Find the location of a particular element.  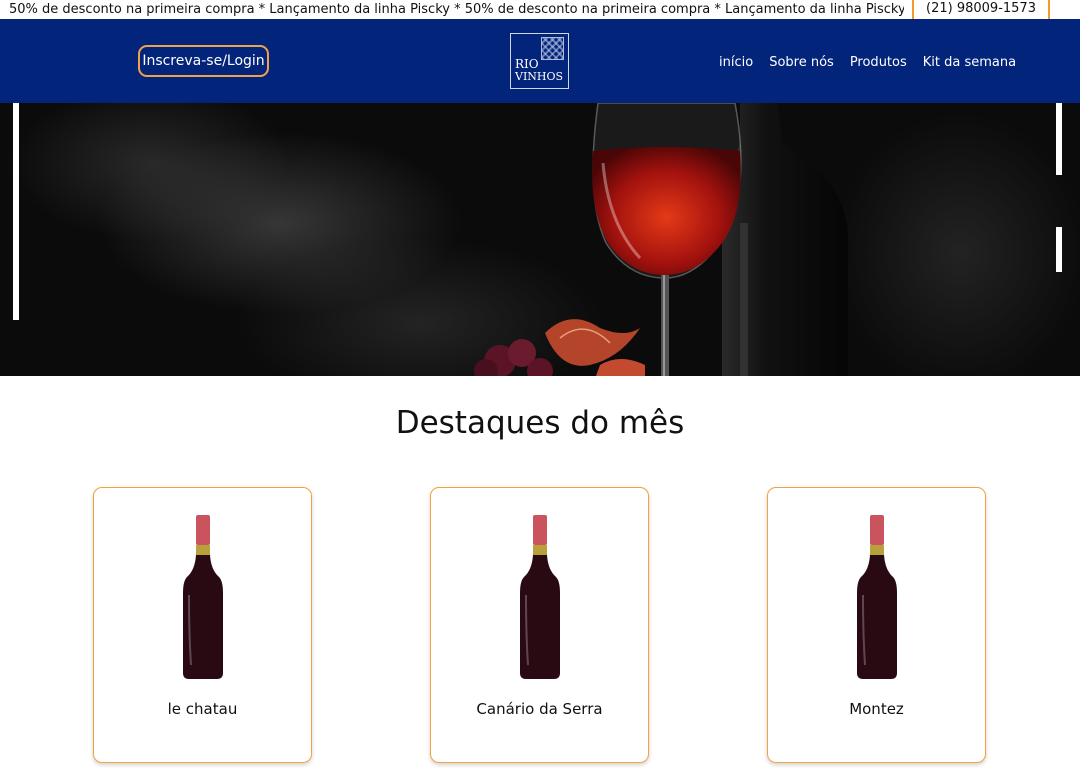

product-card: Canário da Serra is located at coordinates (539, 625).